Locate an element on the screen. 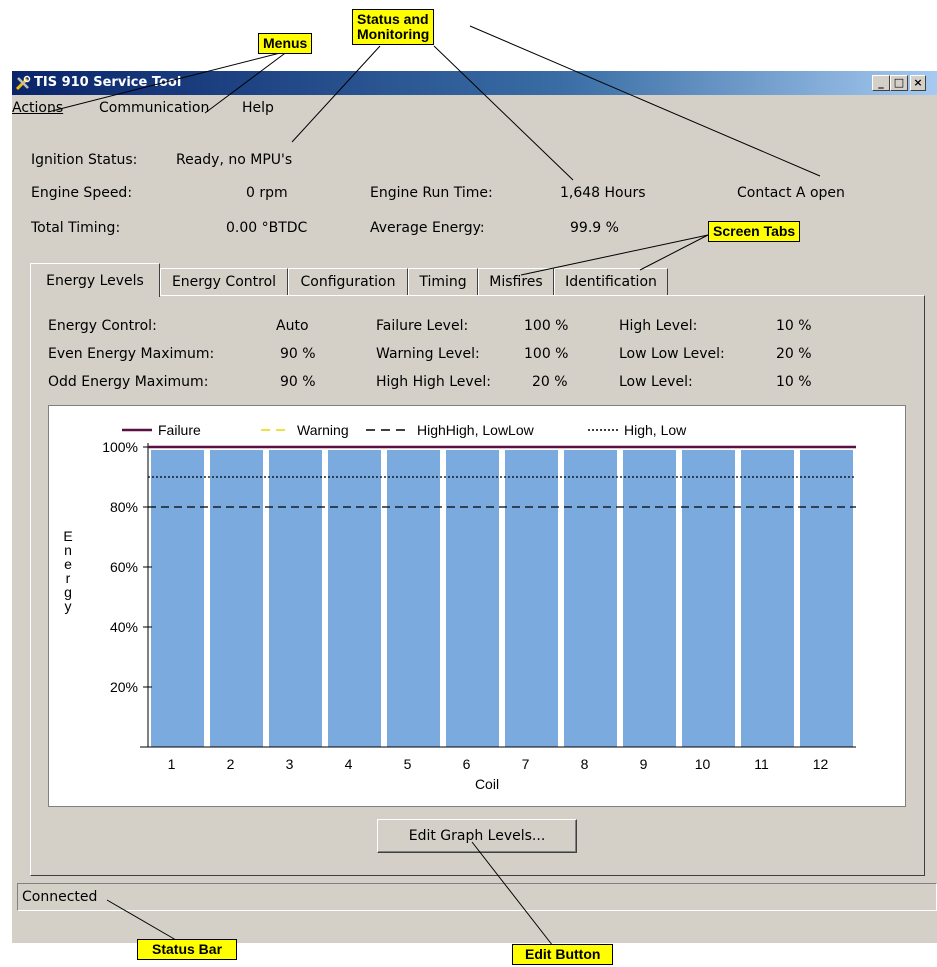 Image resolution: width=937 pixels, height=967 pixels. avg-energy-value: 99.9 % is located at coordinates (594, 228).